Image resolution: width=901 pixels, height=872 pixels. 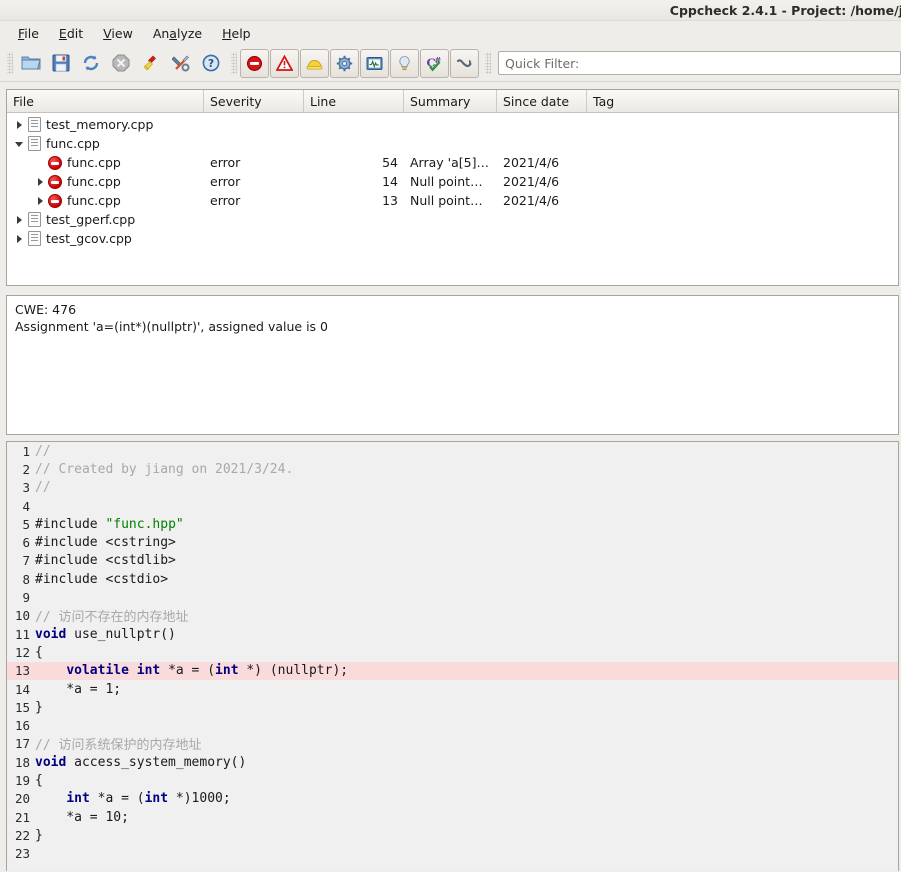 I want to click on menu-view: View, so click(x=119, y=33).